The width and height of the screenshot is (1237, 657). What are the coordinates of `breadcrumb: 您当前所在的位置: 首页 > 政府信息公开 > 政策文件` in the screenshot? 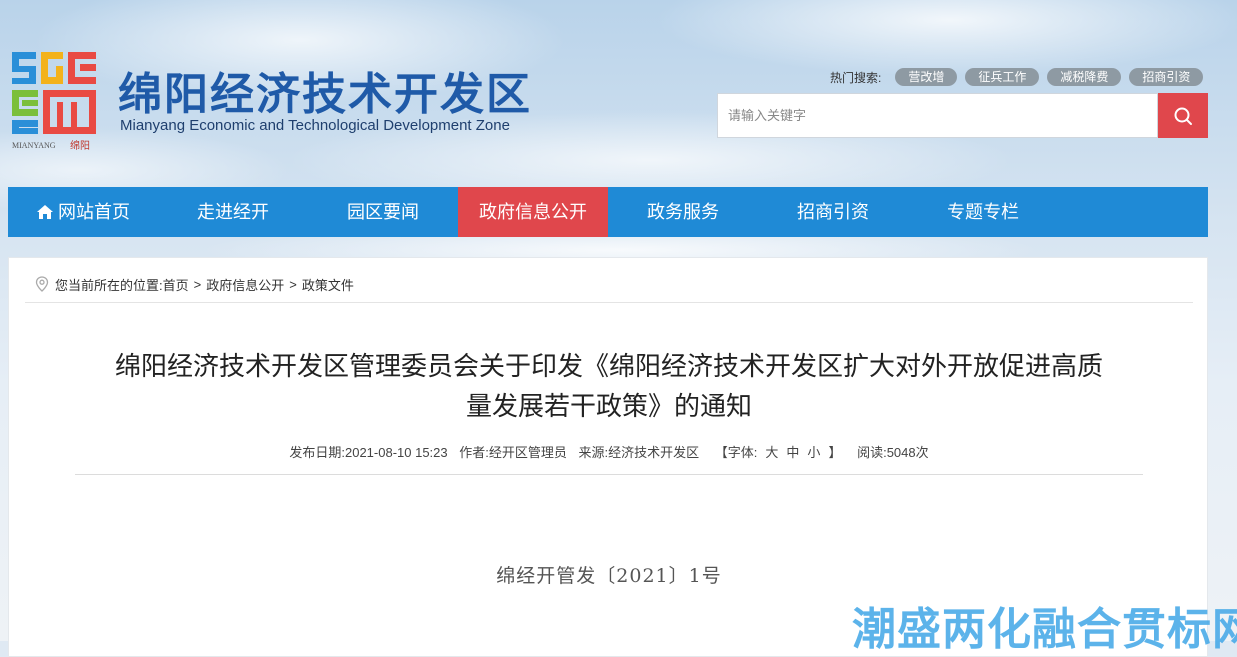 It's located at (194, 284).